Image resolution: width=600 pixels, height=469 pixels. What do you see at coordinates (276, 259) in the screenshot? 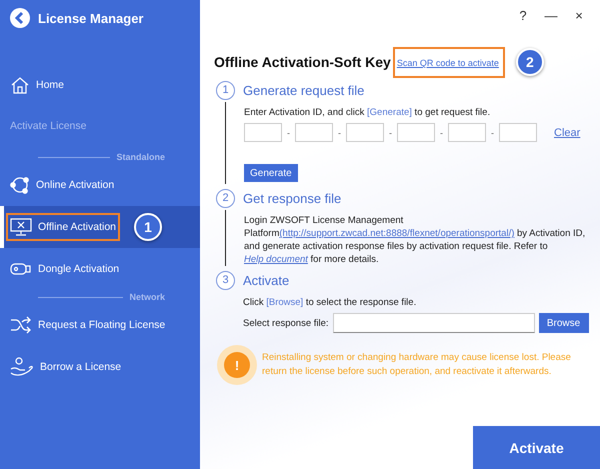
I see `help-link: Help document` at bounding box center [276, 259].